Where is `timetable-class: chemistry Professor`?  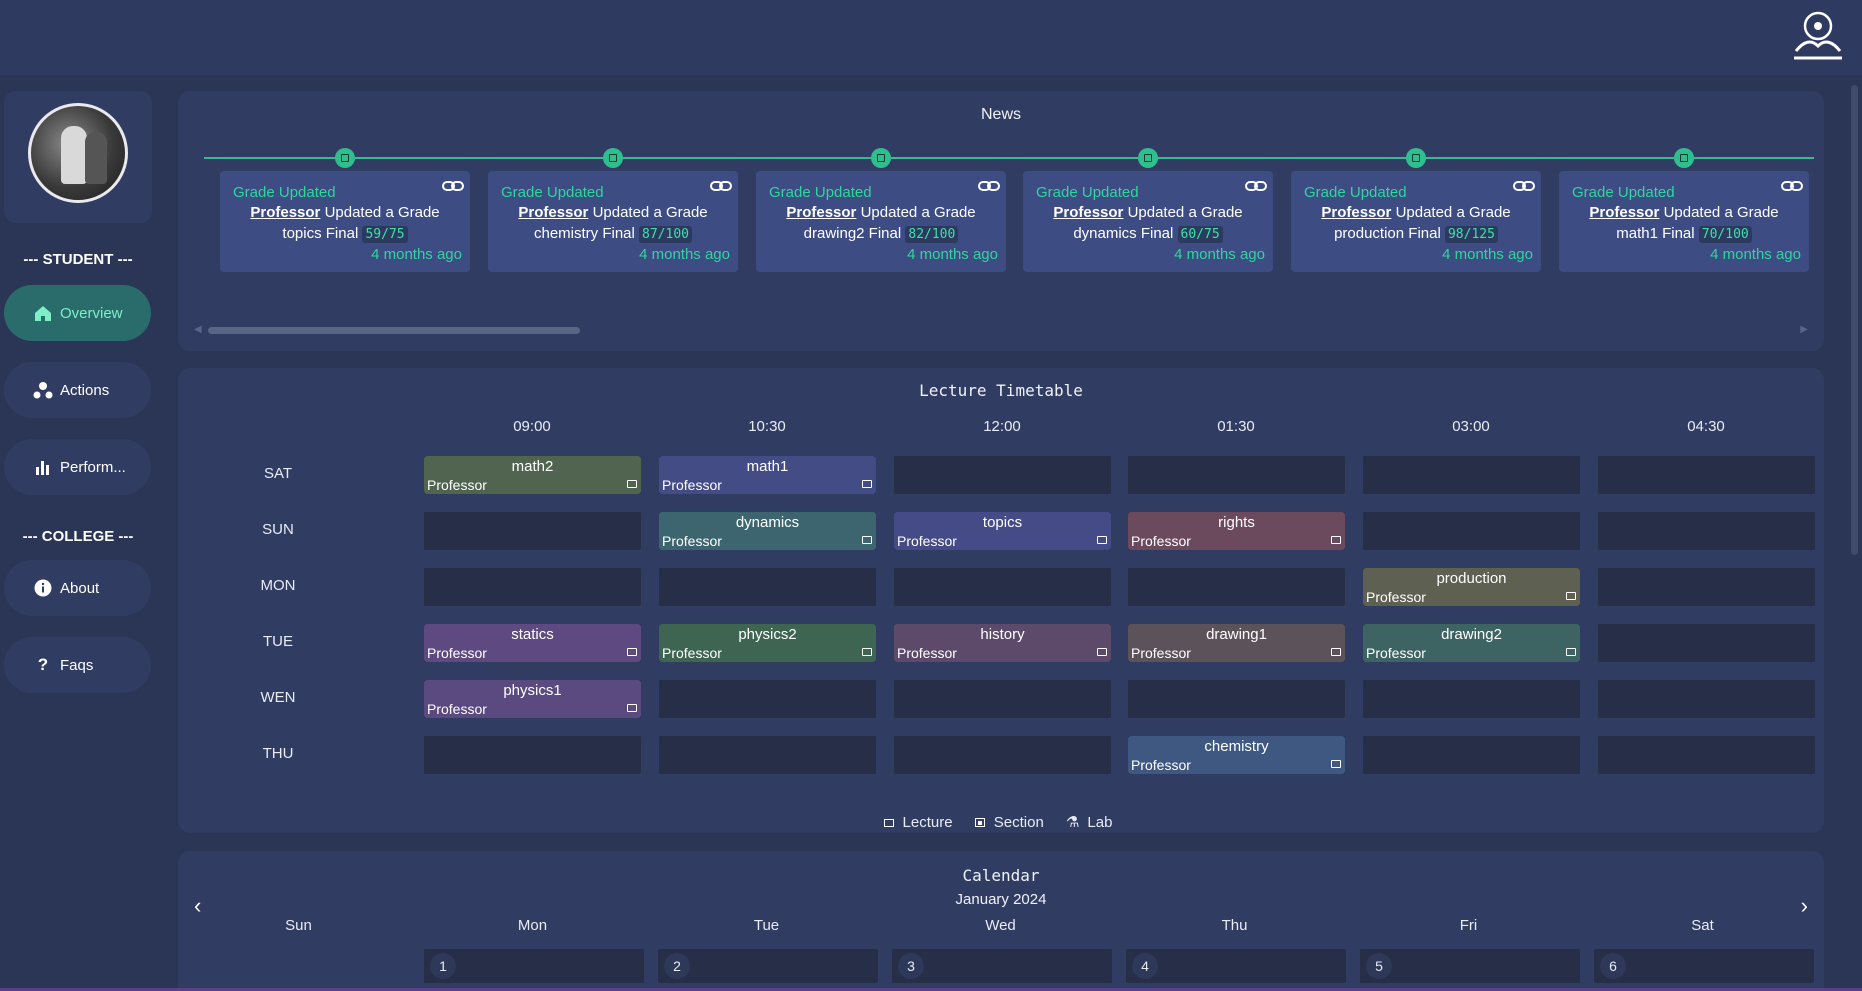 timetable-class: chemistry Professor is located at coordinates (1236, 755).